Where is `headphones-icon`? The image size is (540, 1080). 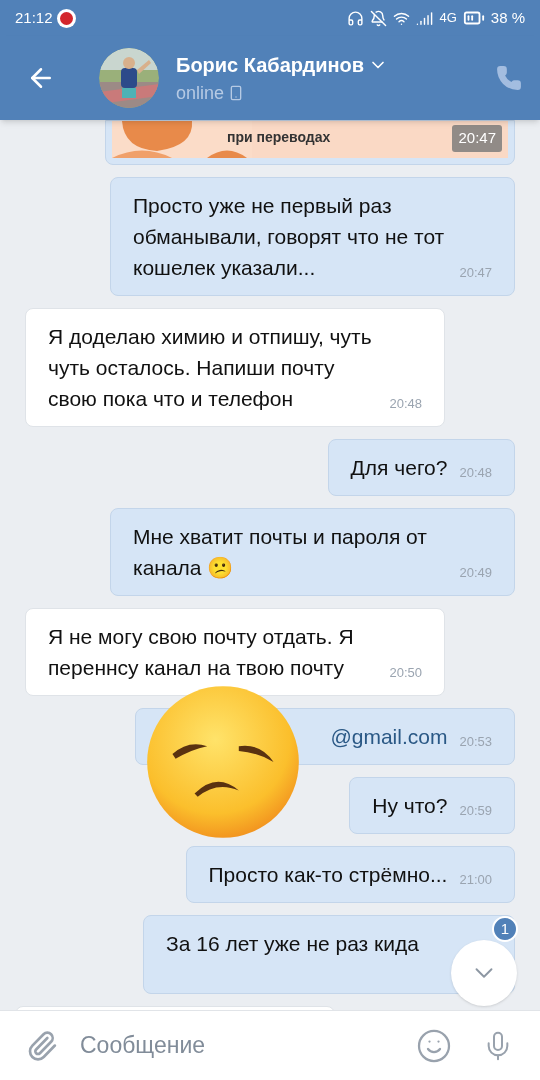
headphones-icon is located at coordinates (356, 18).